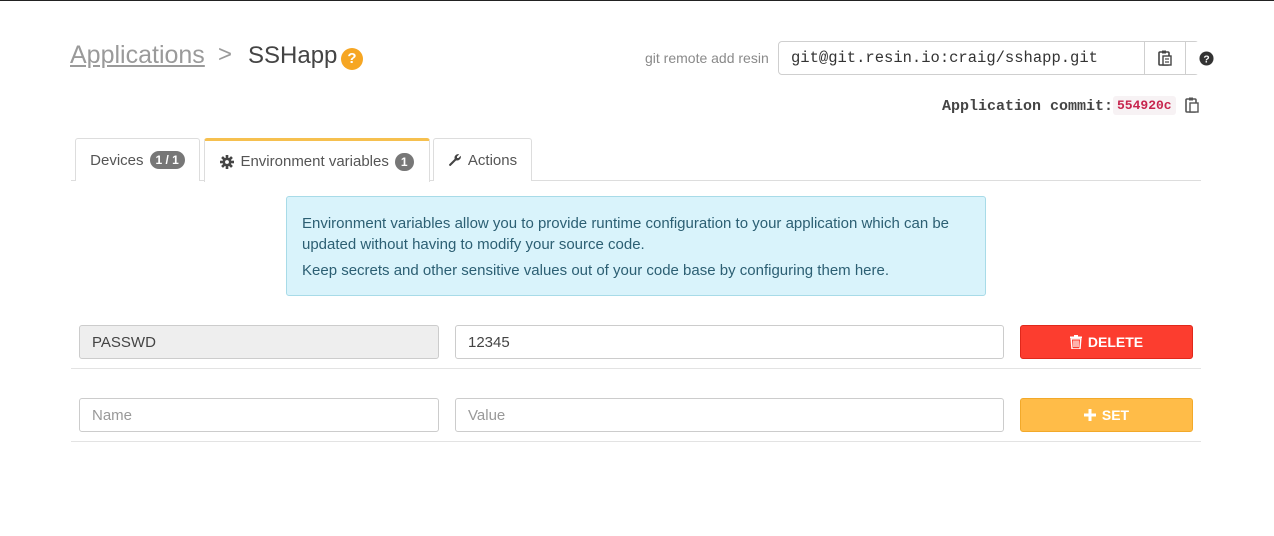 The width and height of the screenshot is (1274, 536). Describe the element at coordinates (454, 160) in the screenshot. I see `wrench-icon` at that location.